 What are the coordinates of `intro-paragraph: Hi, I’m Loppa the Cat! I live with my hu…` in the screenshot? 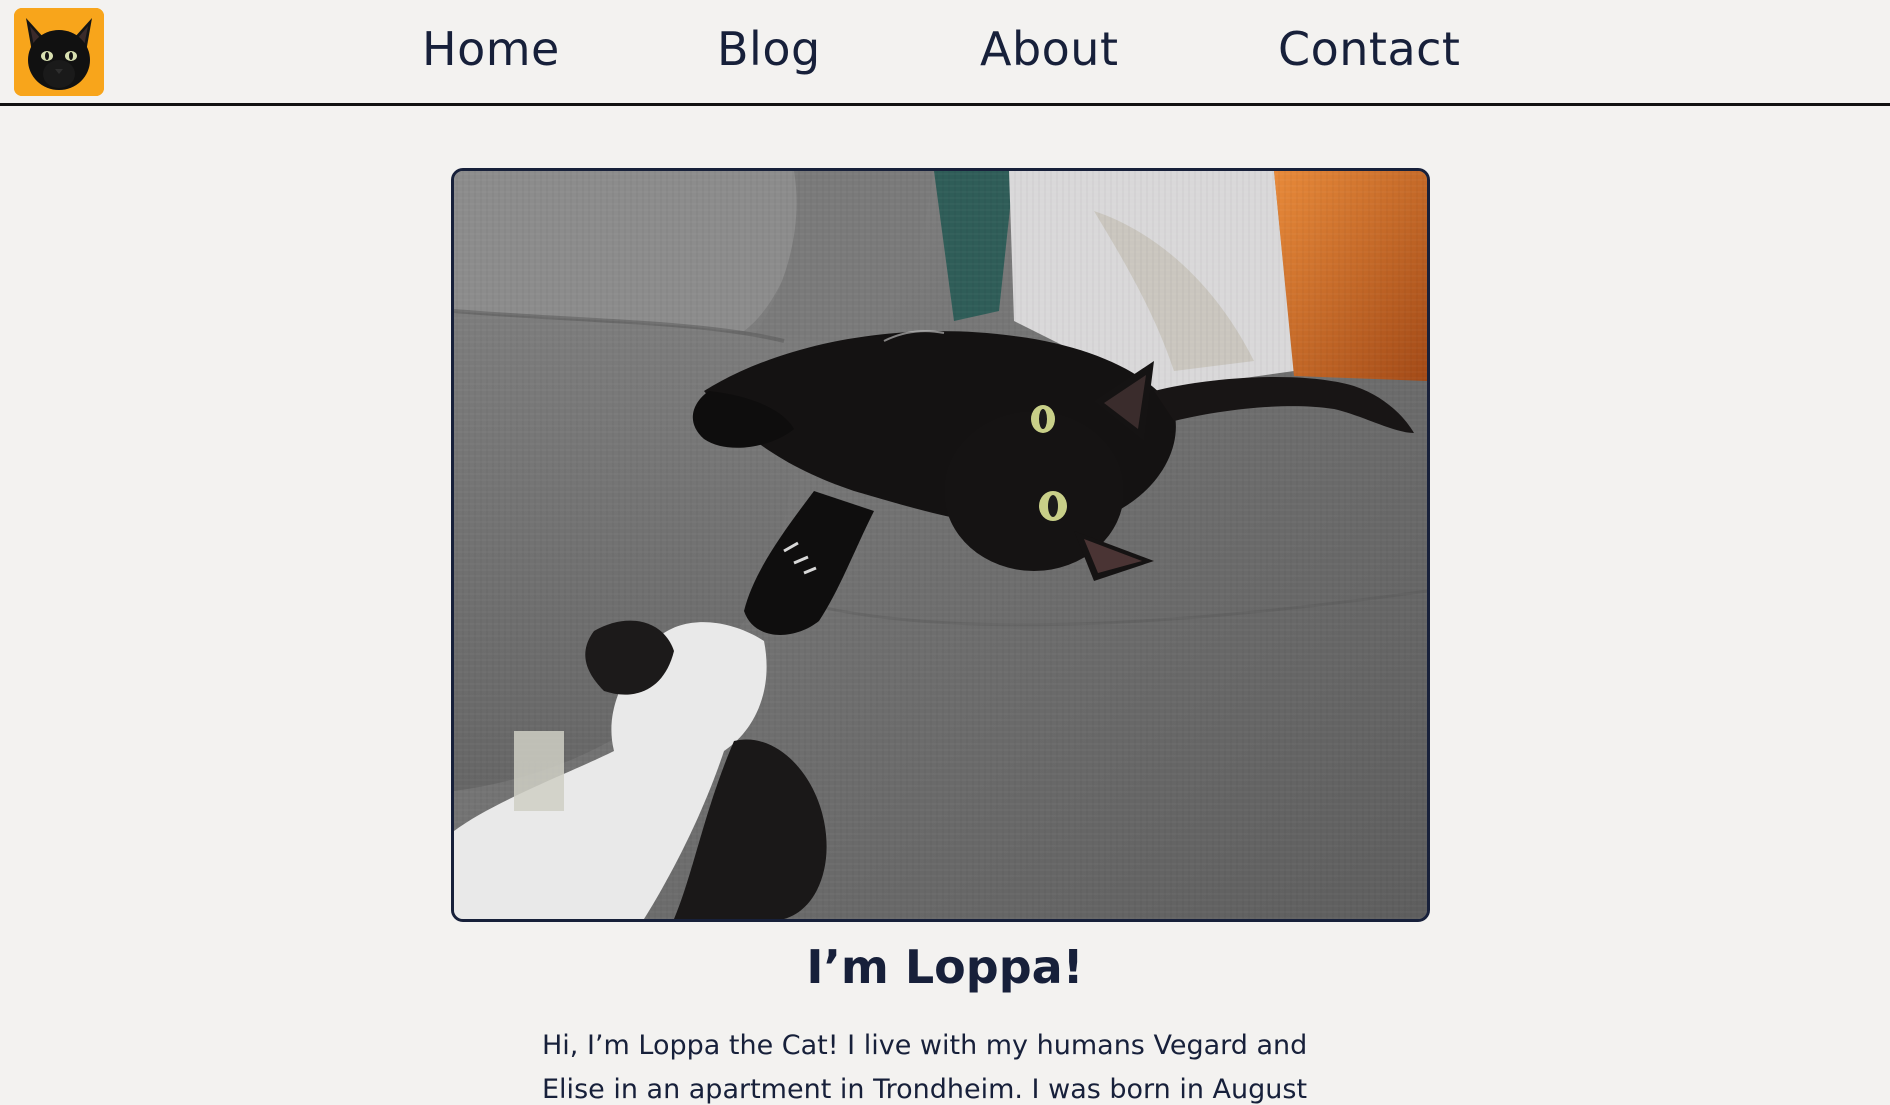 It's located at (925, 1067).